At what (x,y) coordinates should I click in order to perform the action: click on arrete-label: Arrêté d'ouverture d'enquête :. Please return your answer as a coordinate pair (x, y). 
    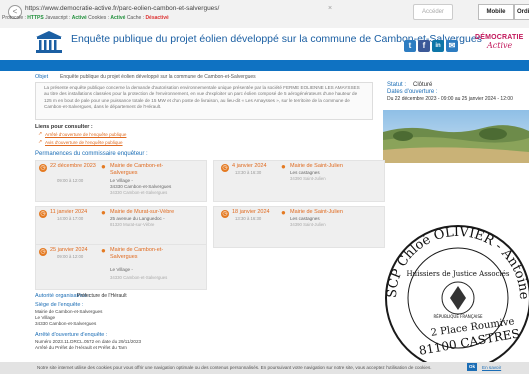
    Looking at the image, I should click on (71, 335).